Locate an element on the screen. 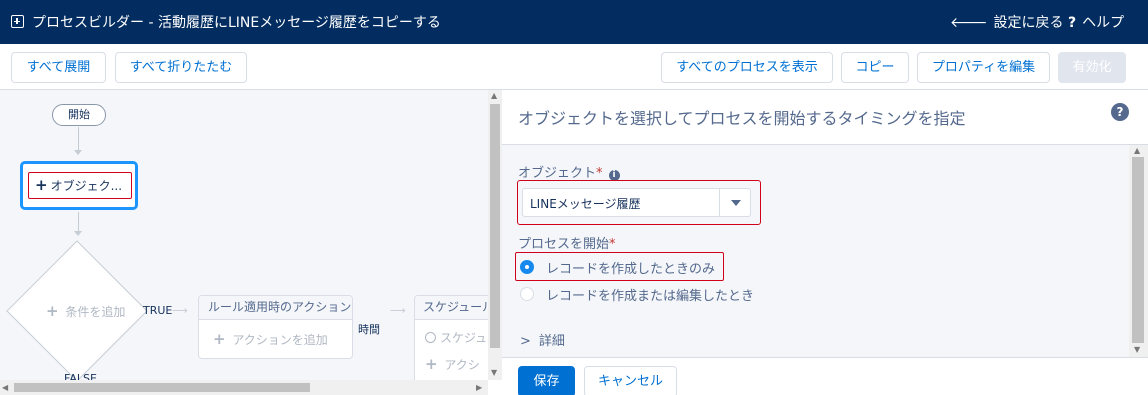 This screenshot has width=1148, height=395. start-process-text: プロセスを開始 is located at coordinates (564, 244).